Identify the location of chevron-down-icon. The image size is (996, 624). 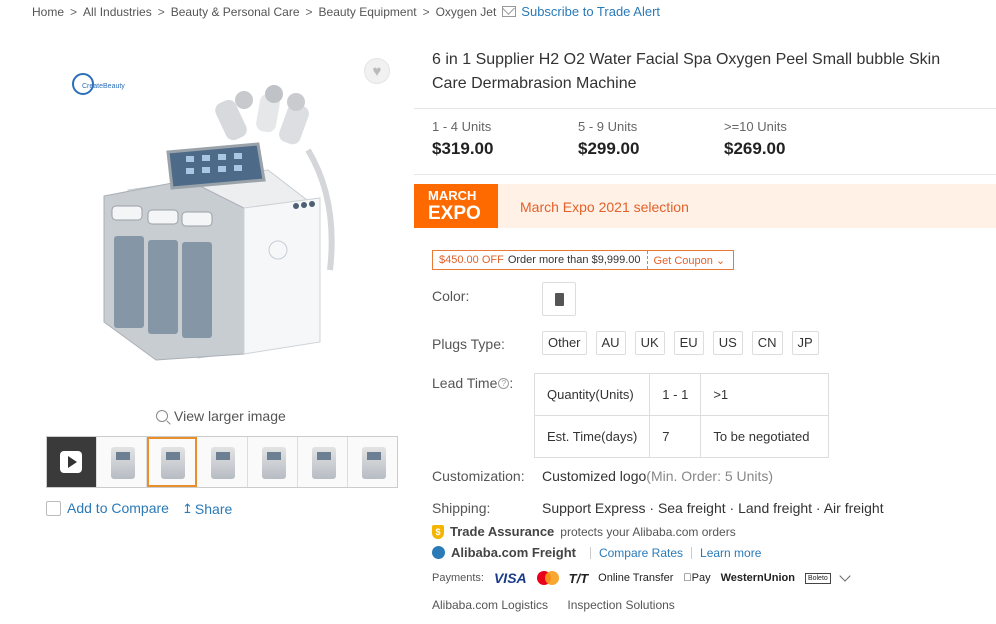
(845, 576).